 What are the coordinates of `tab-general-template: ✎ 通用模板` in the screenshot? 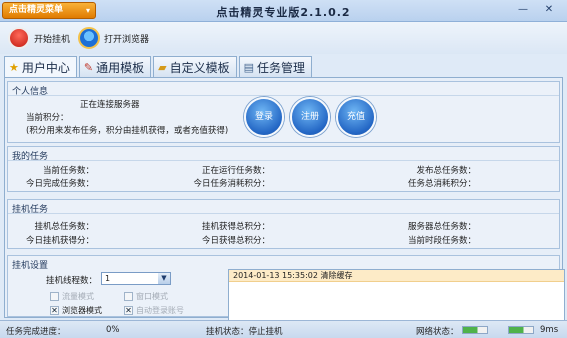 It's located at (115, 66).